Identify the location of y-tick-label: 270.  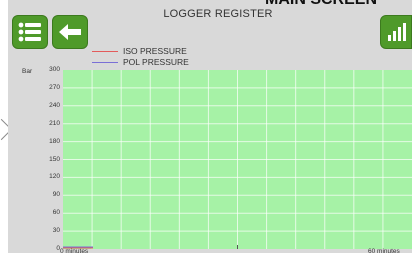
(54, 87).